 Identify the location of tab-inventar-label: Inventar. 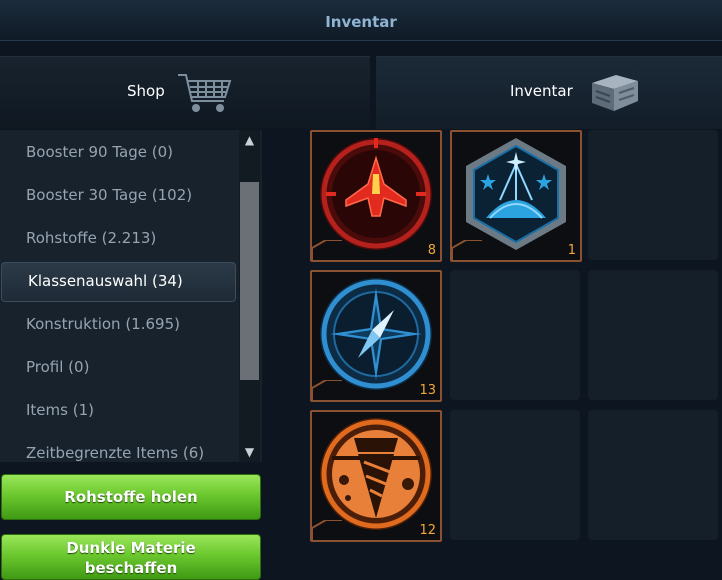
(541, 91).